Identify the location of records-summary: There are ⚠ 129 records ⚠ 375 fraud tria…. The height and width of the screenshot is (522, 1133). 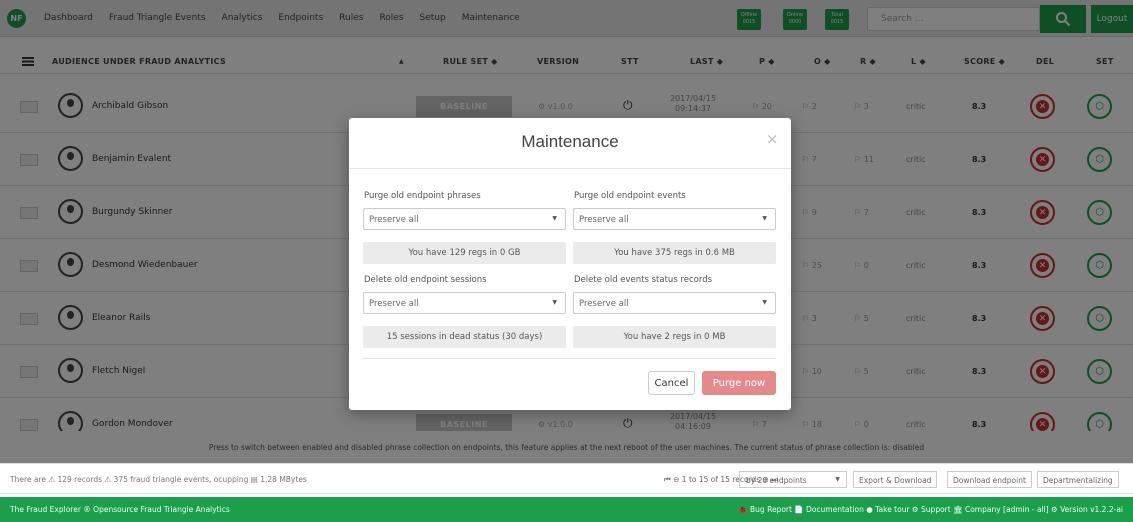
(158, 479).